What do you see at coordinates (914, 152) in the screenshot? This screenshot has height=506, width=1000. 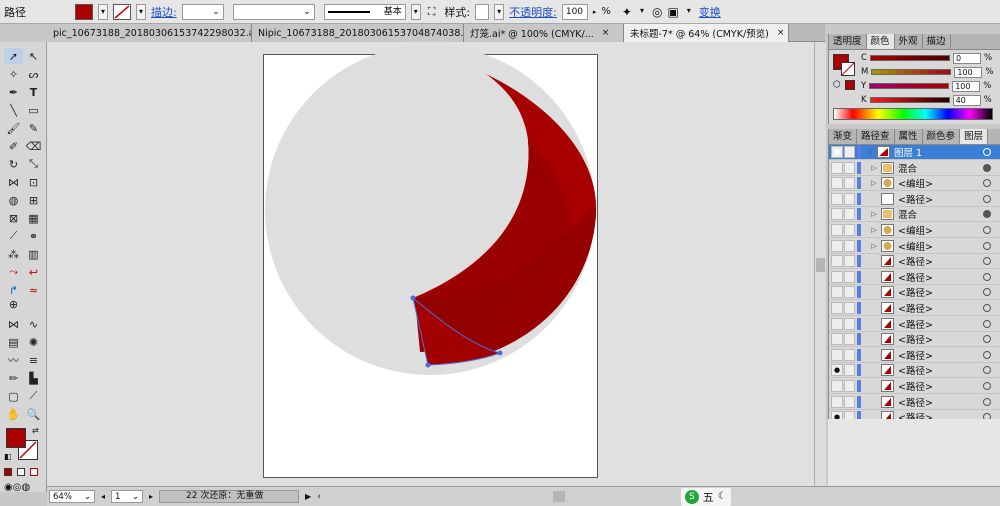 I see `layer-row: ● ▽ 图层 1` at bounding box center [914, 152].